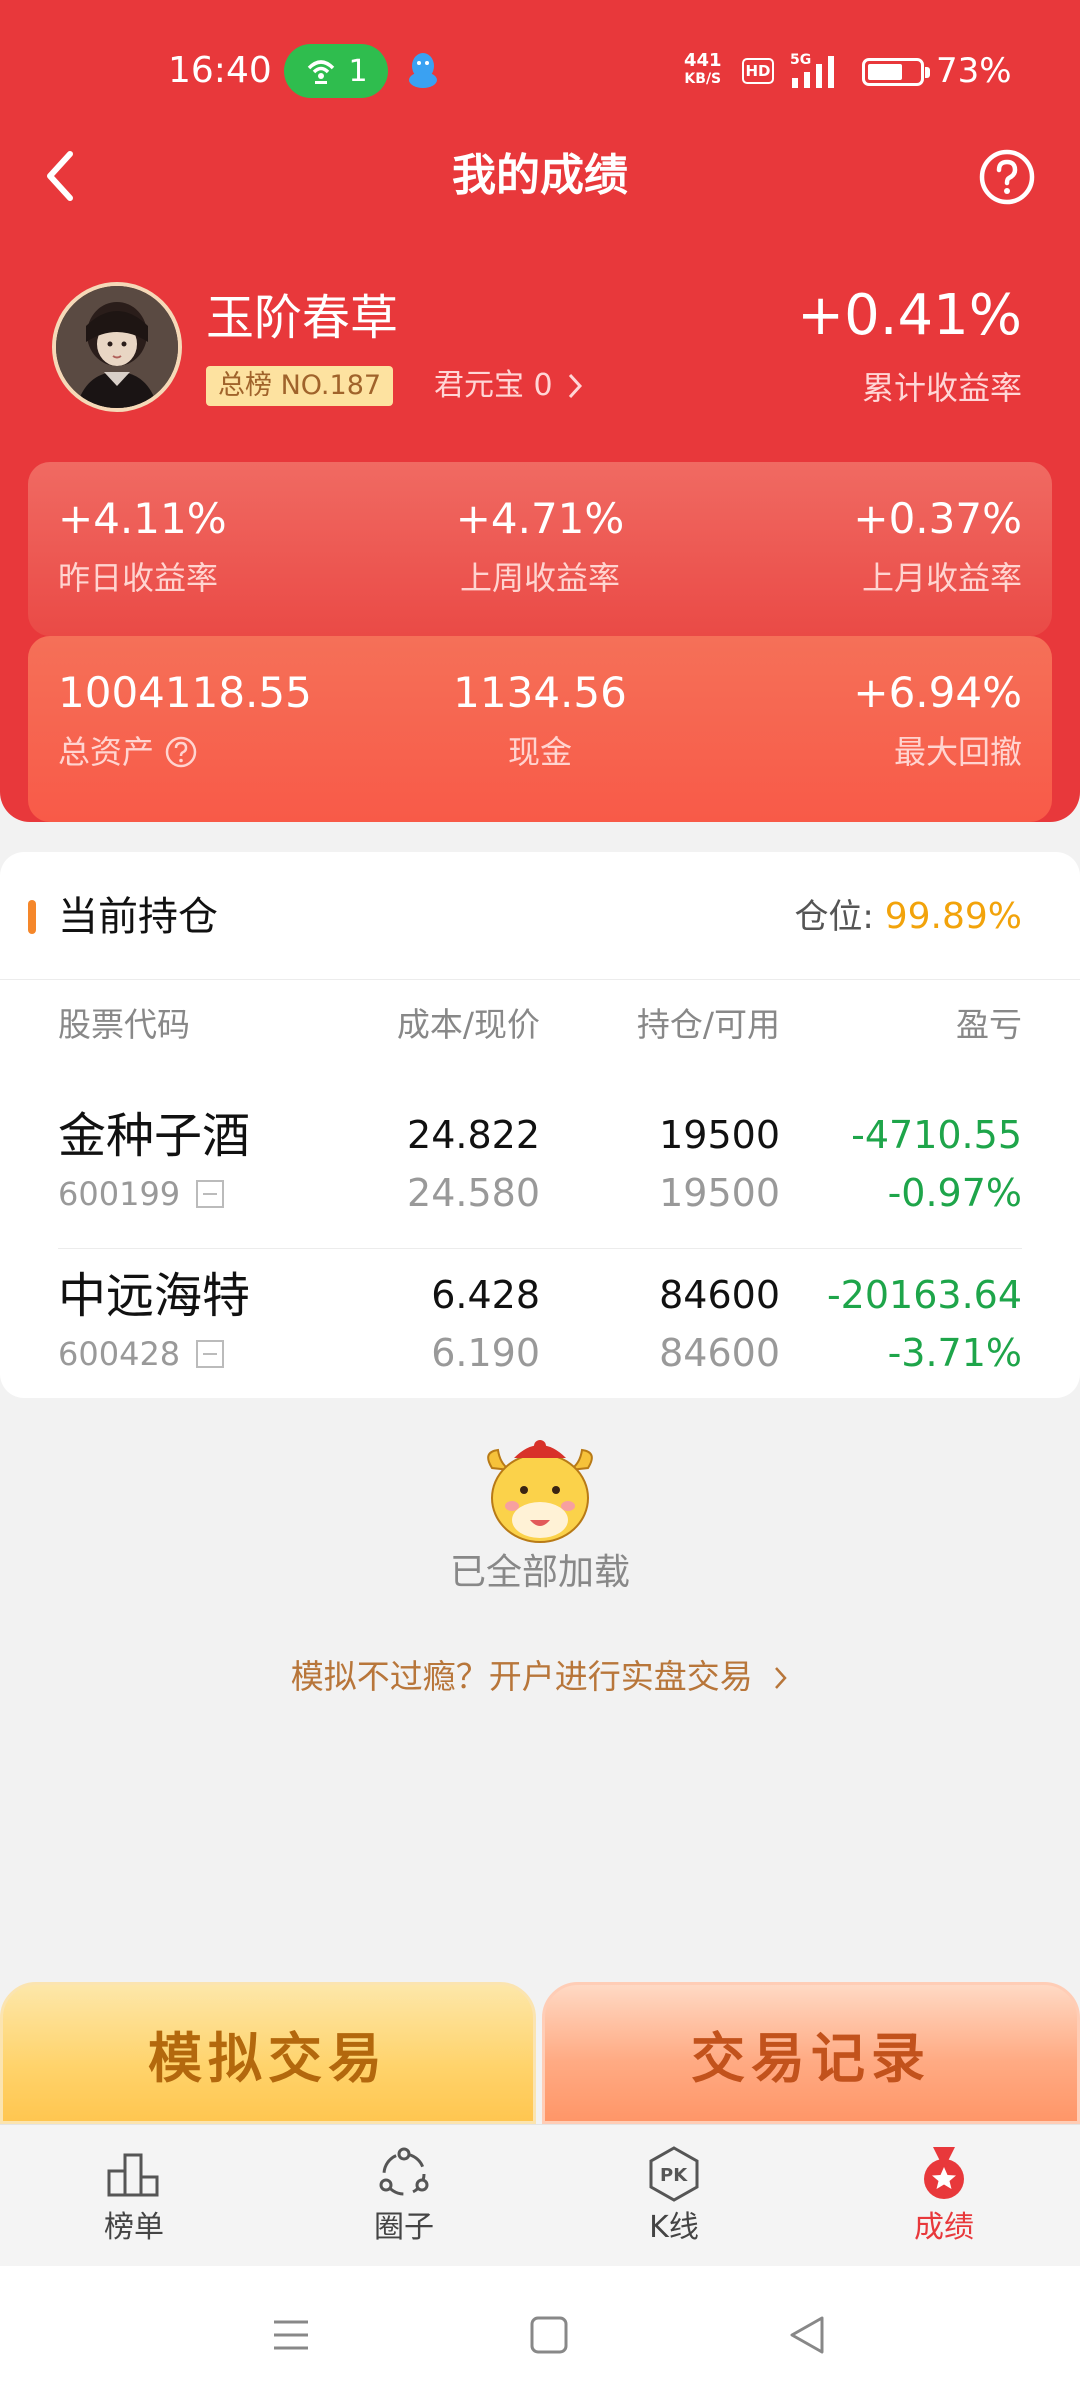 This screenshot has height=2400, width=1080. What do you see at coordinates (540, 518) in the screenshot?
I see `stat-value: +4.71%` at bounding box center [540, 518].